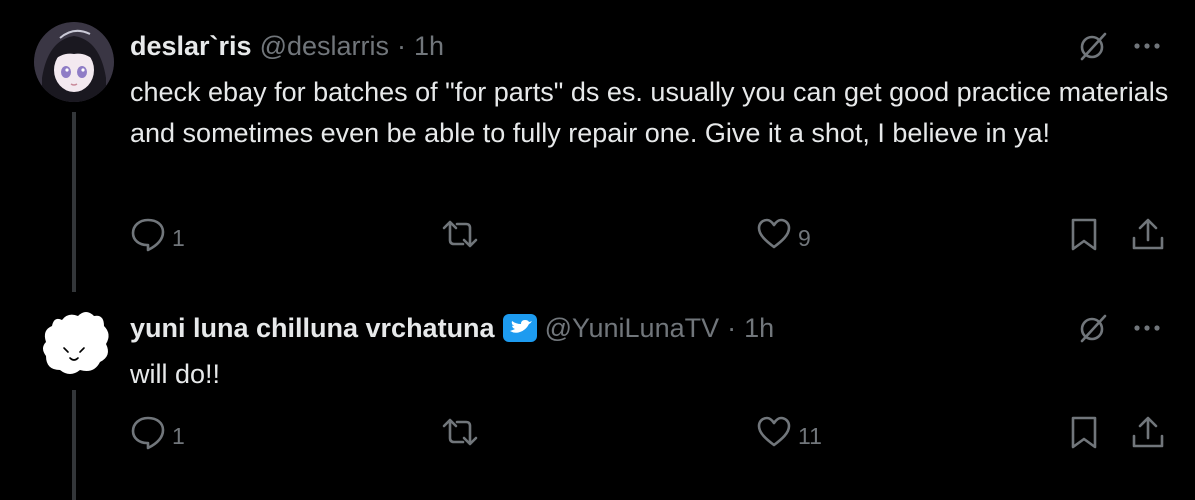 Image resolution: width=1195 pixels, height=500 pixels. What do you see at coordinates (650, 236) in the screenshot?
I see `tweet-actions: 1 9` at bounding box center [650, 236].